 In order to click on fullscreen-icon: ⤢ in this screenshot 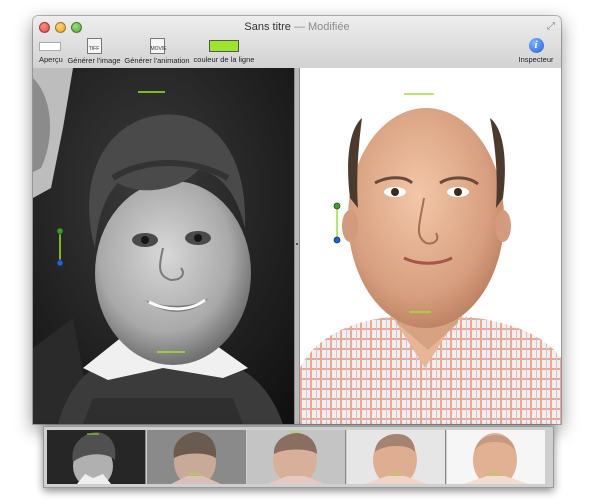, I will do `click(551, 26)`.